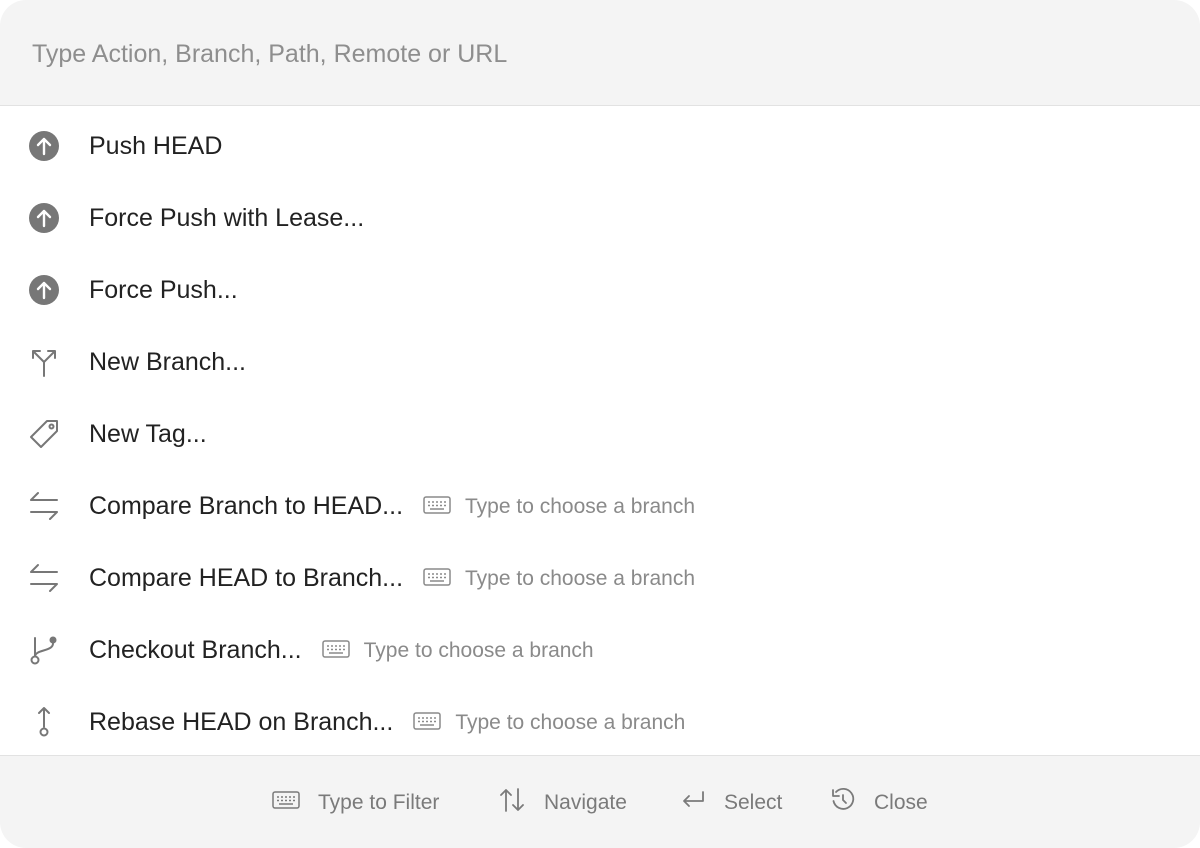 This screenshot has width=1200, height=848. I want to click on footer-close: Close, so click(879, 803).